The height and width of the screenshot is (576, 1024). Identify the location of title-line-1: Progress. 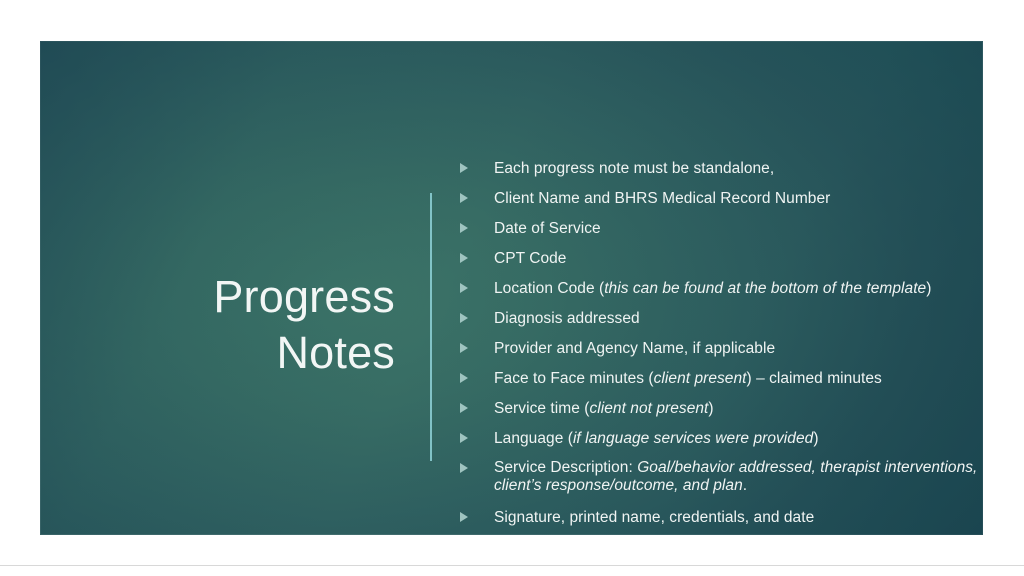
(304, 296).